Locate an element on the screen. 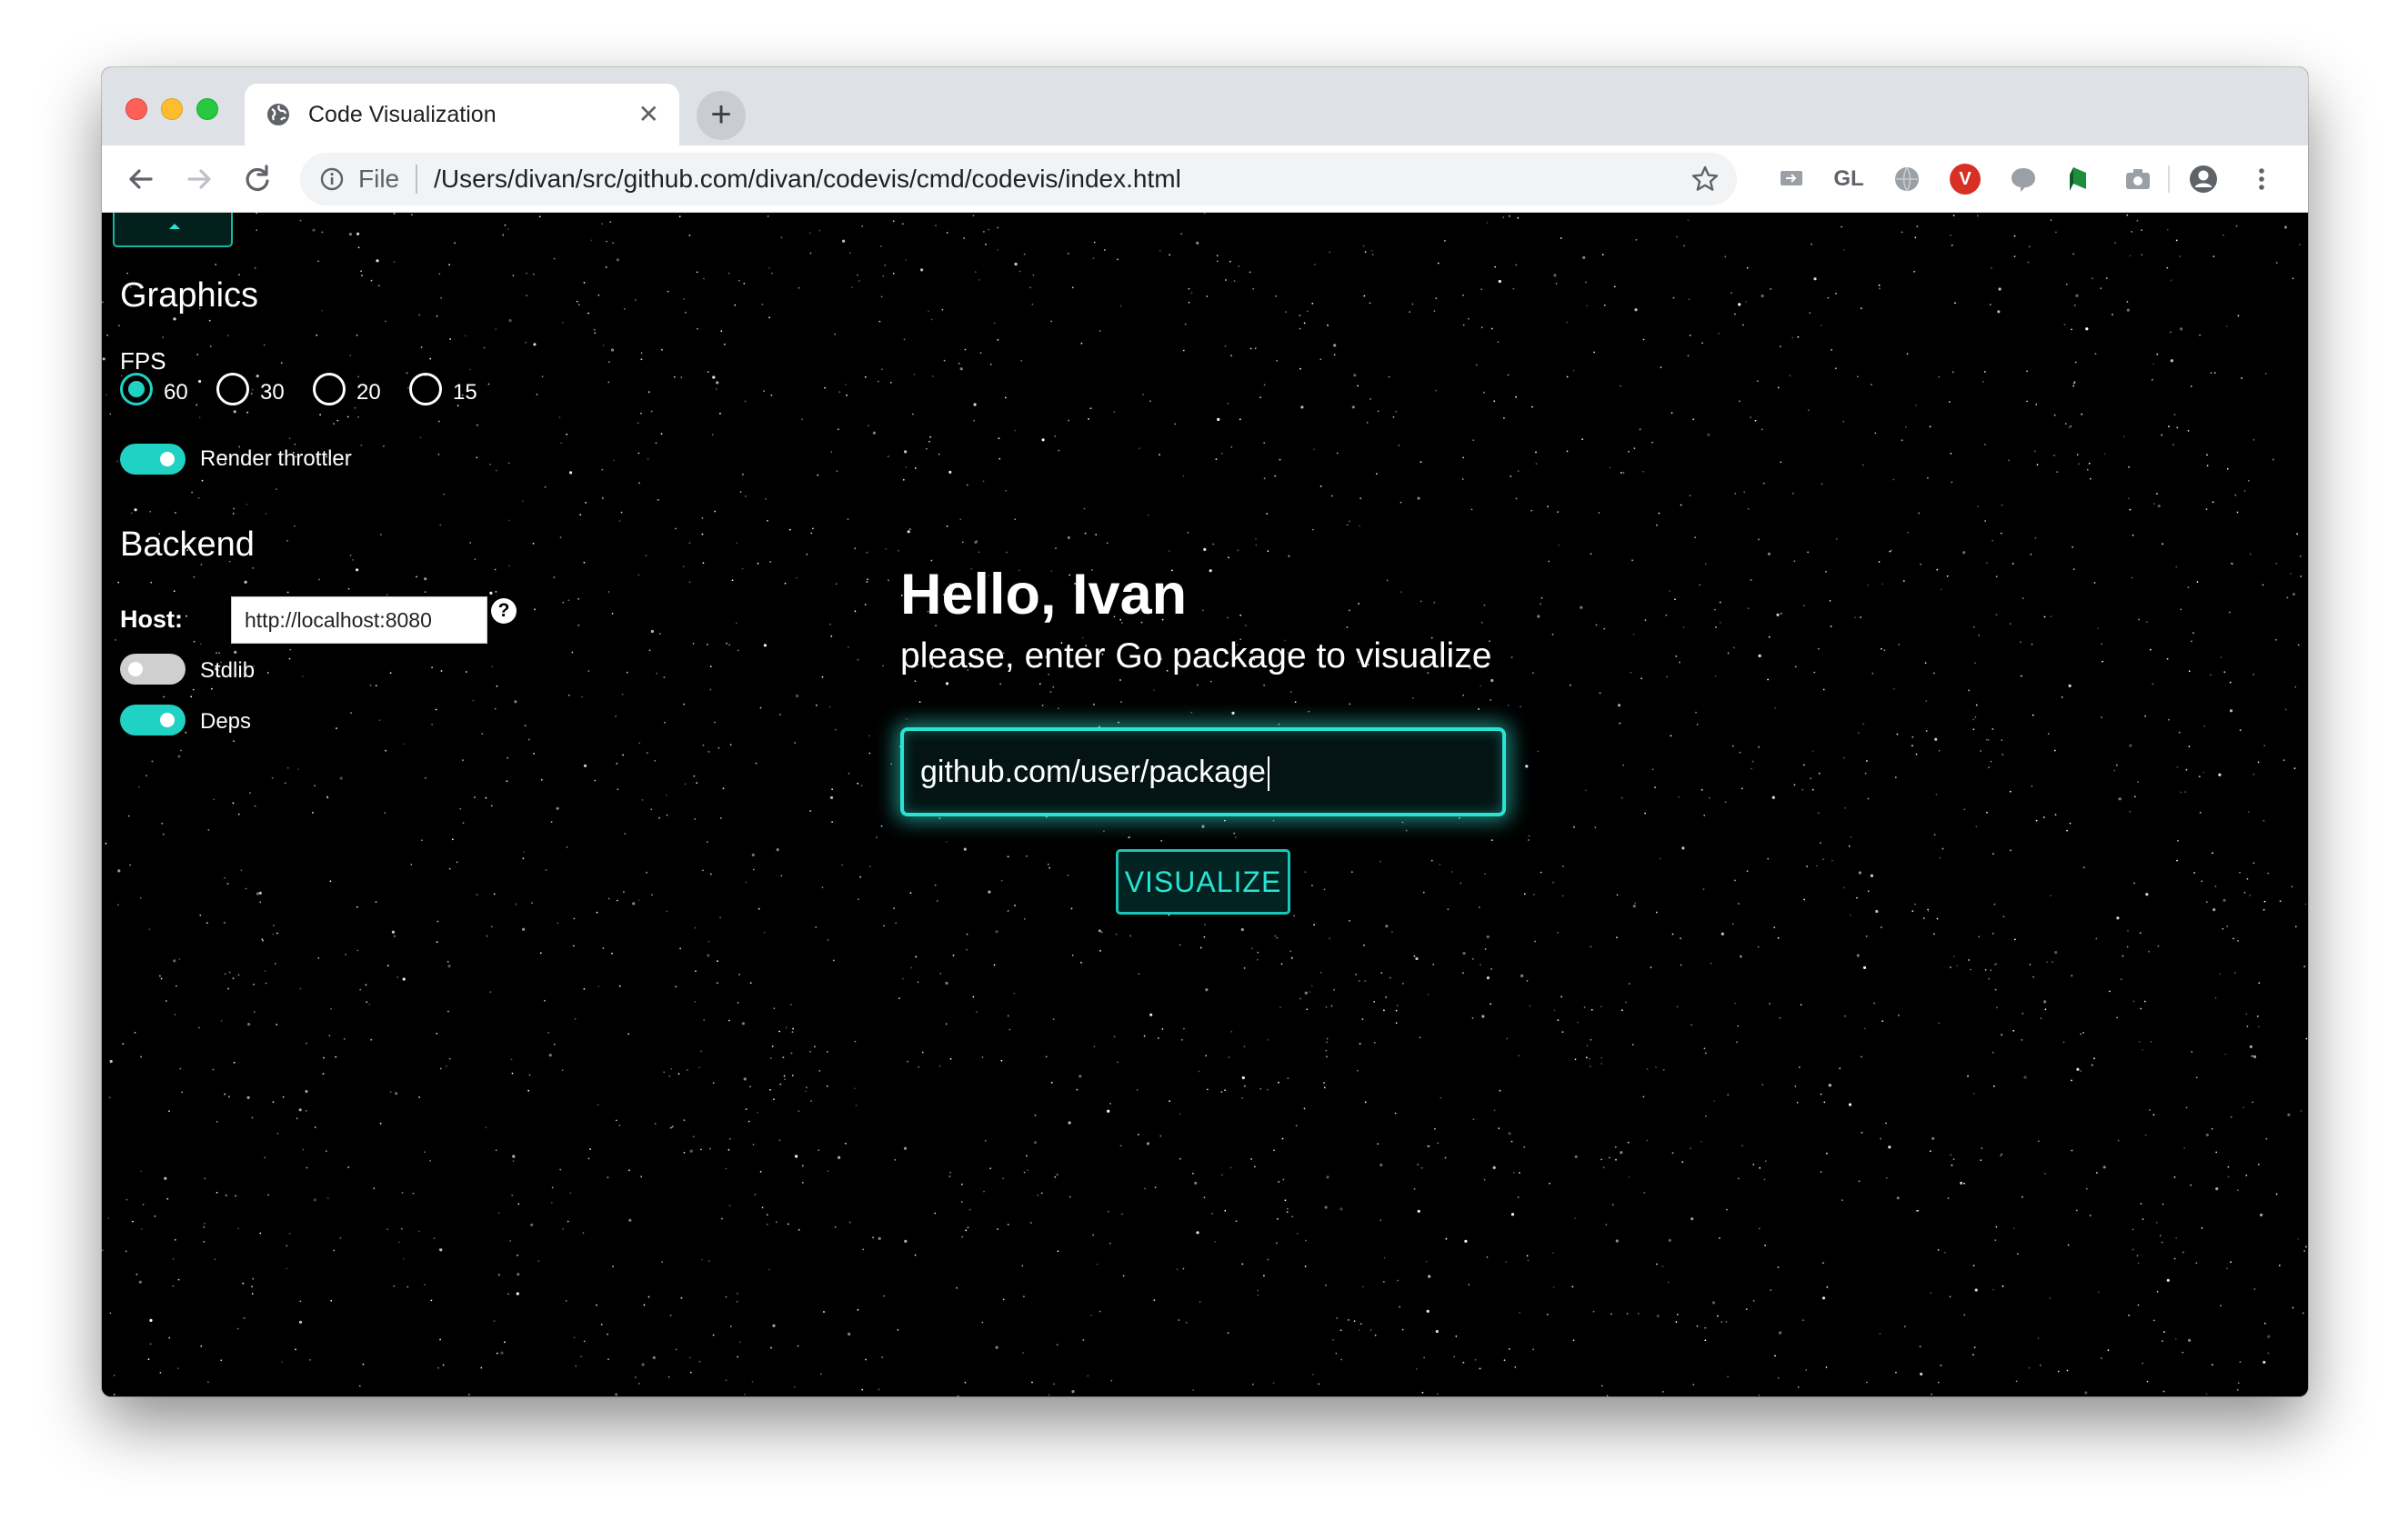 The height and width of the screenshot is (1531, 2408). package-input: github.com/user/package is located at coordinates (1203, 771).